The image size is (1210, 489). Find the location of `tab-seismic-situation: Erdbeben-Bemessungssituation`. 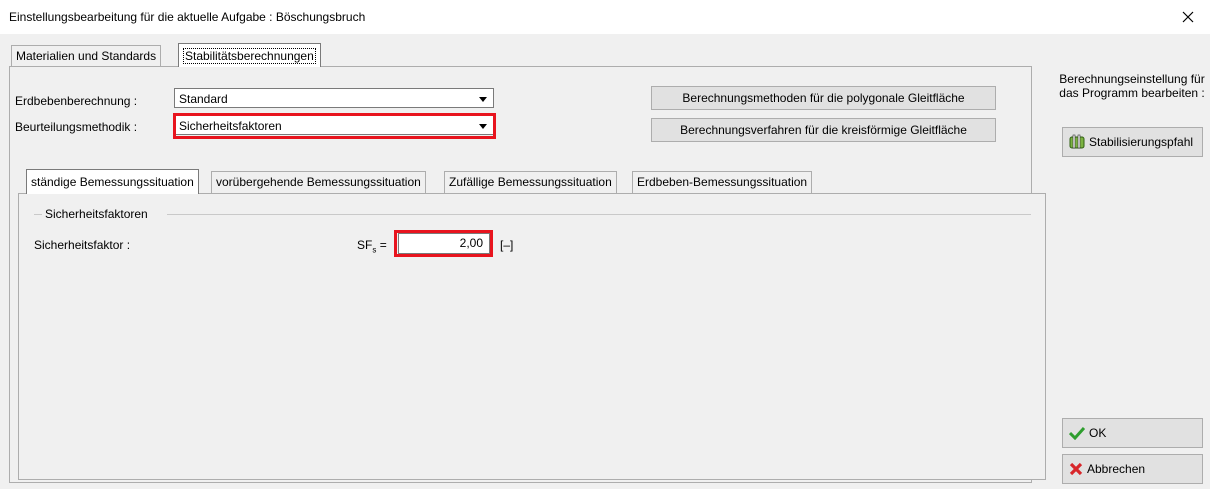

tab-seismic-situation: Erdbeben-Bemessungssituation is located at coordinates (722, 182).